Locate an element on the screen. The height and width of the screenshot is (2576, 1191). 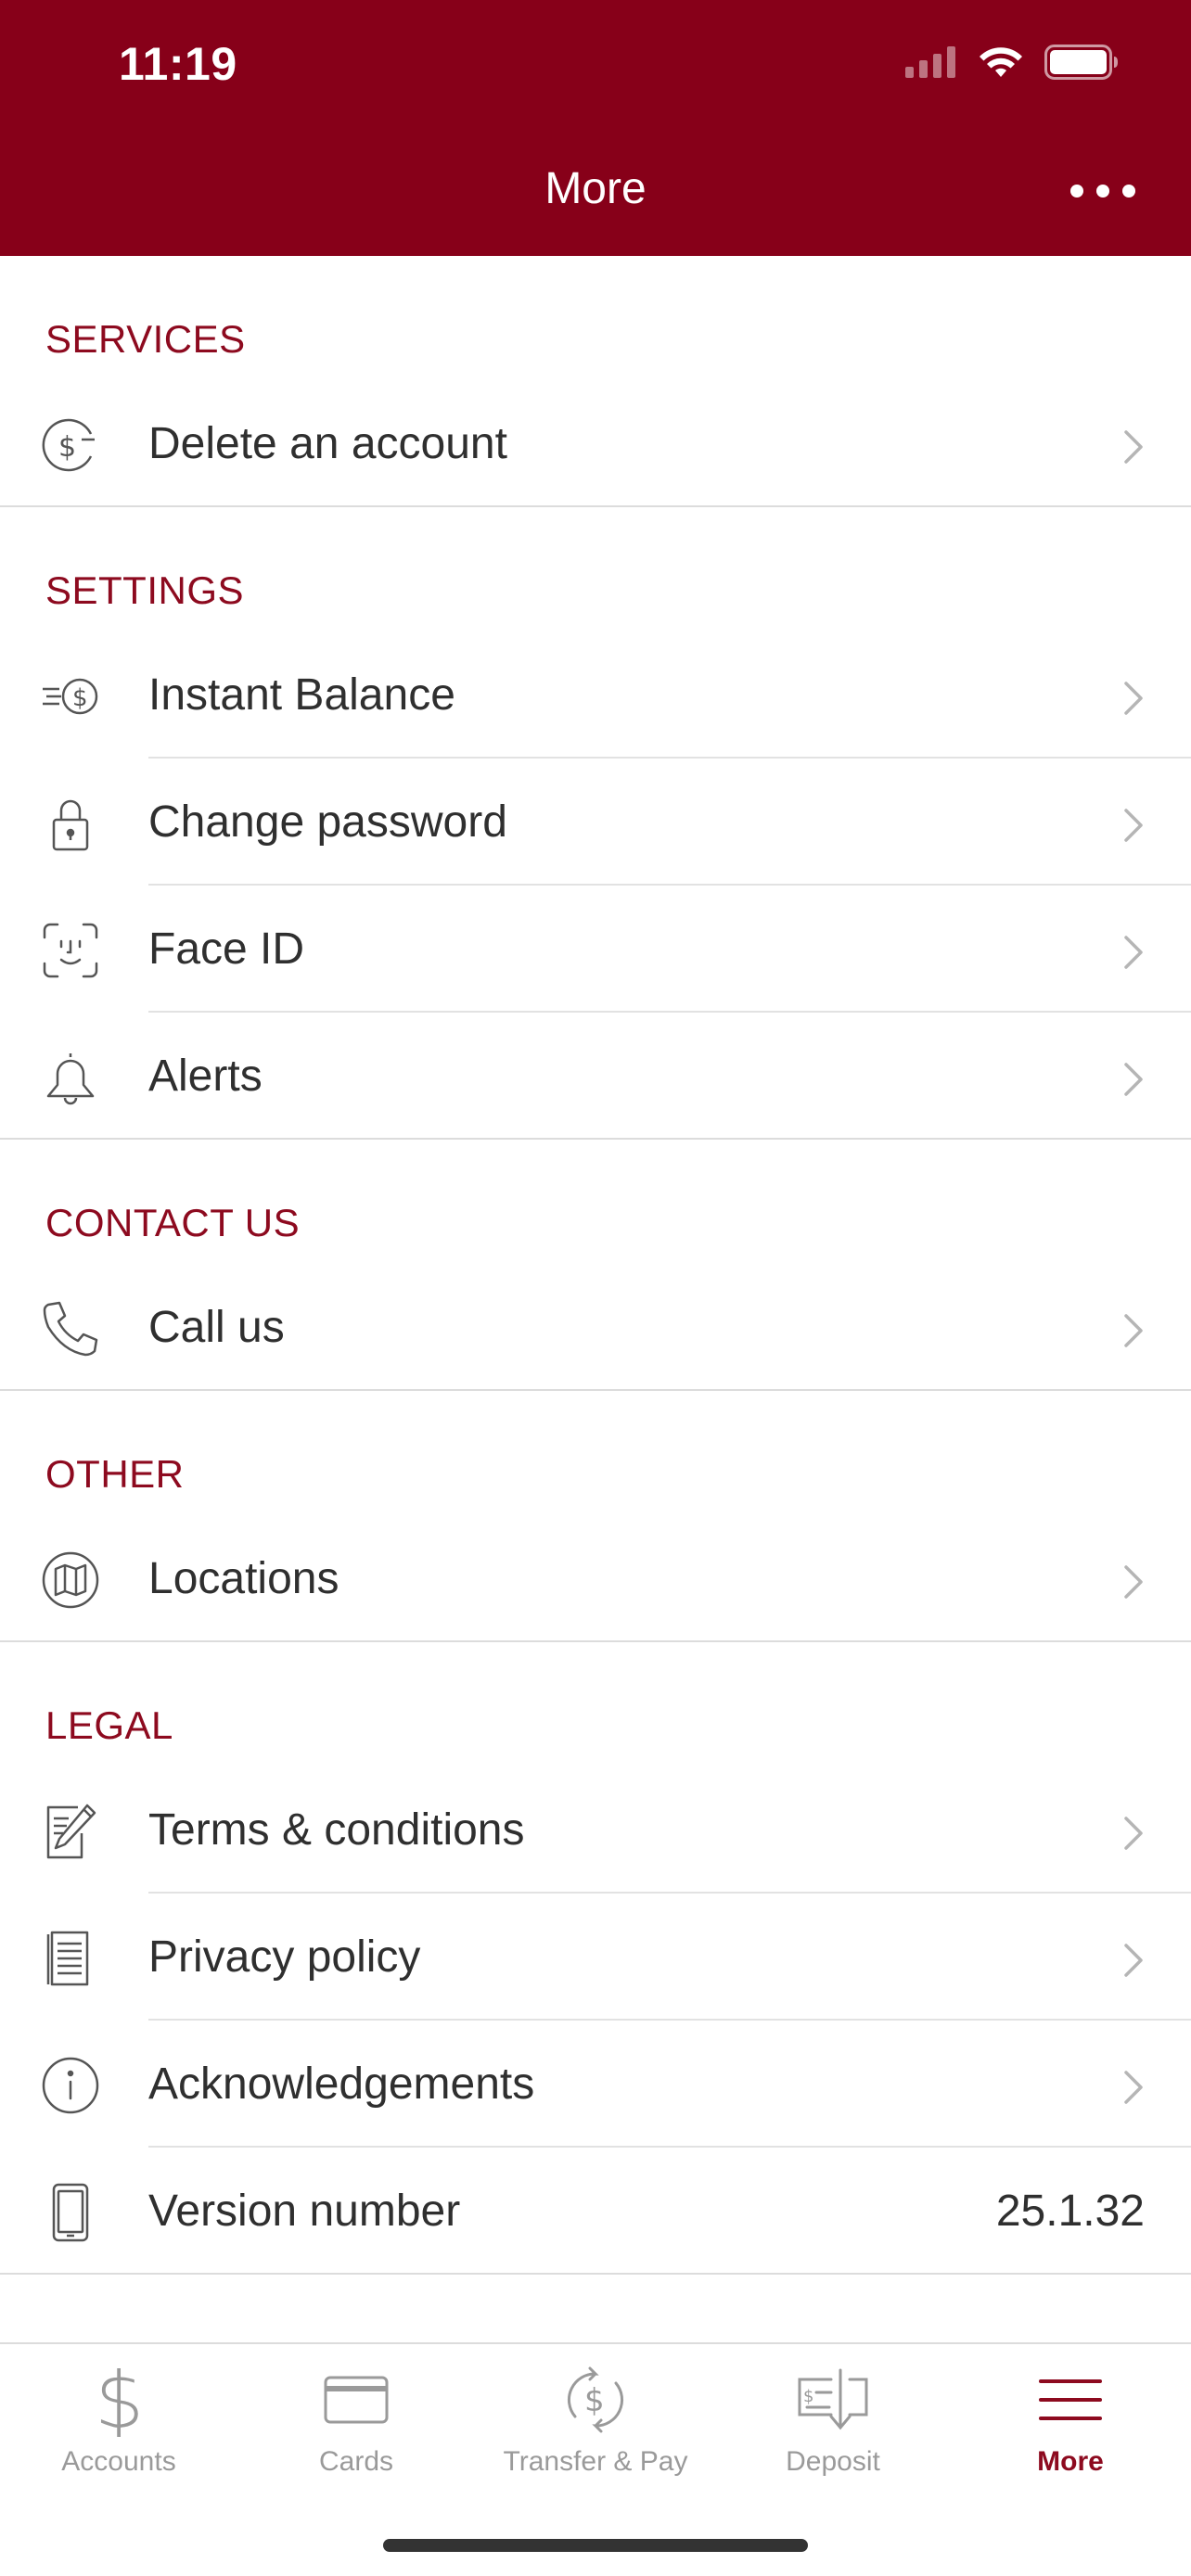
info-icon is located at coordinates (70, 2085).